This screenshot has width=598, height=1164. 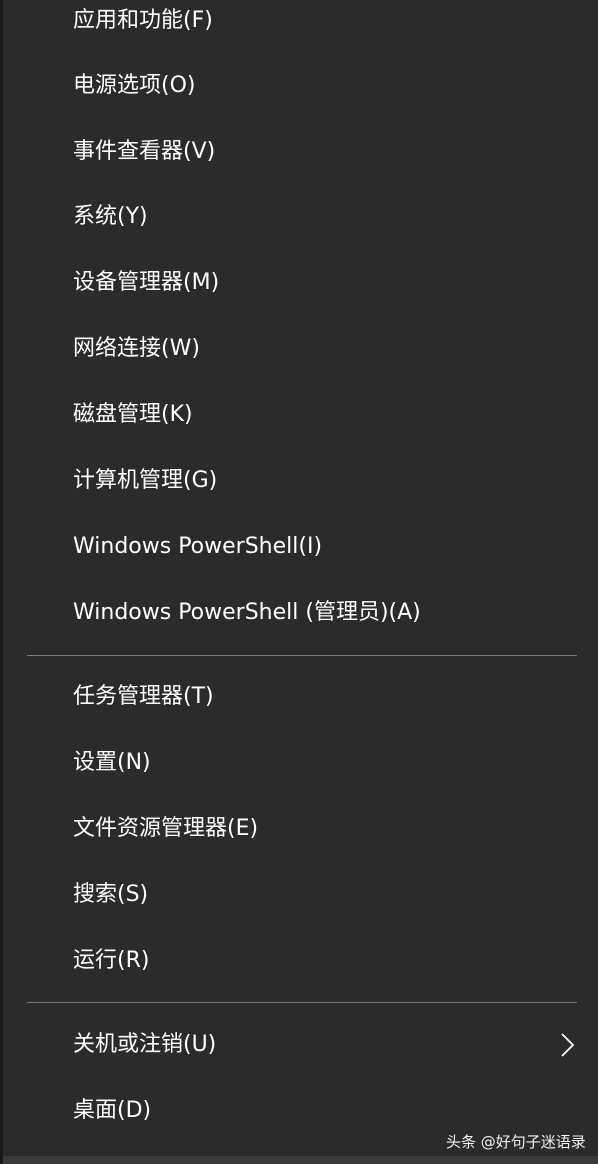 I want to click on menu-item-power-options: 电源选项(O), so click(x=134, y=86).